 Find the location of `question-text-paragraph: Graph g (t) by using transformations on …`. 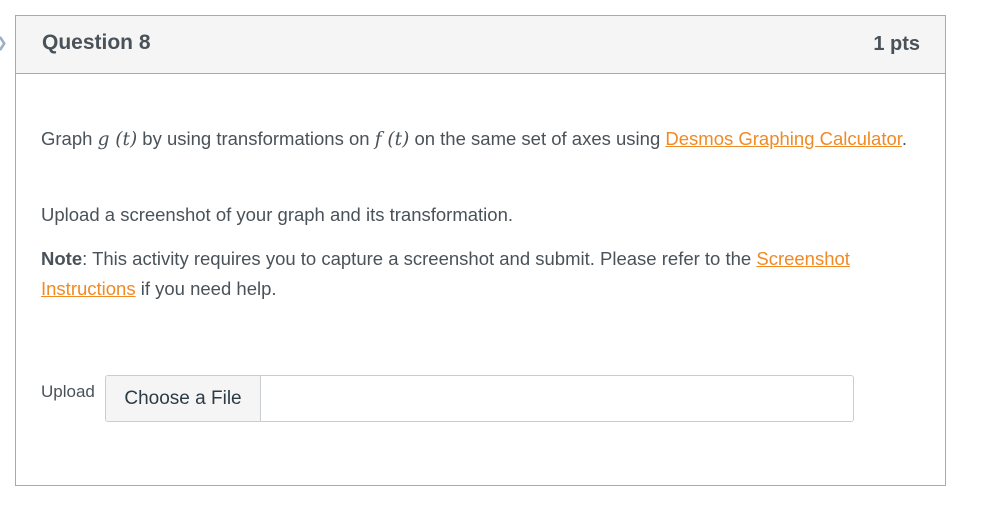

question-text-paragraph: Graph g (t) by using transformations on … is located at coordinates (474, 139).